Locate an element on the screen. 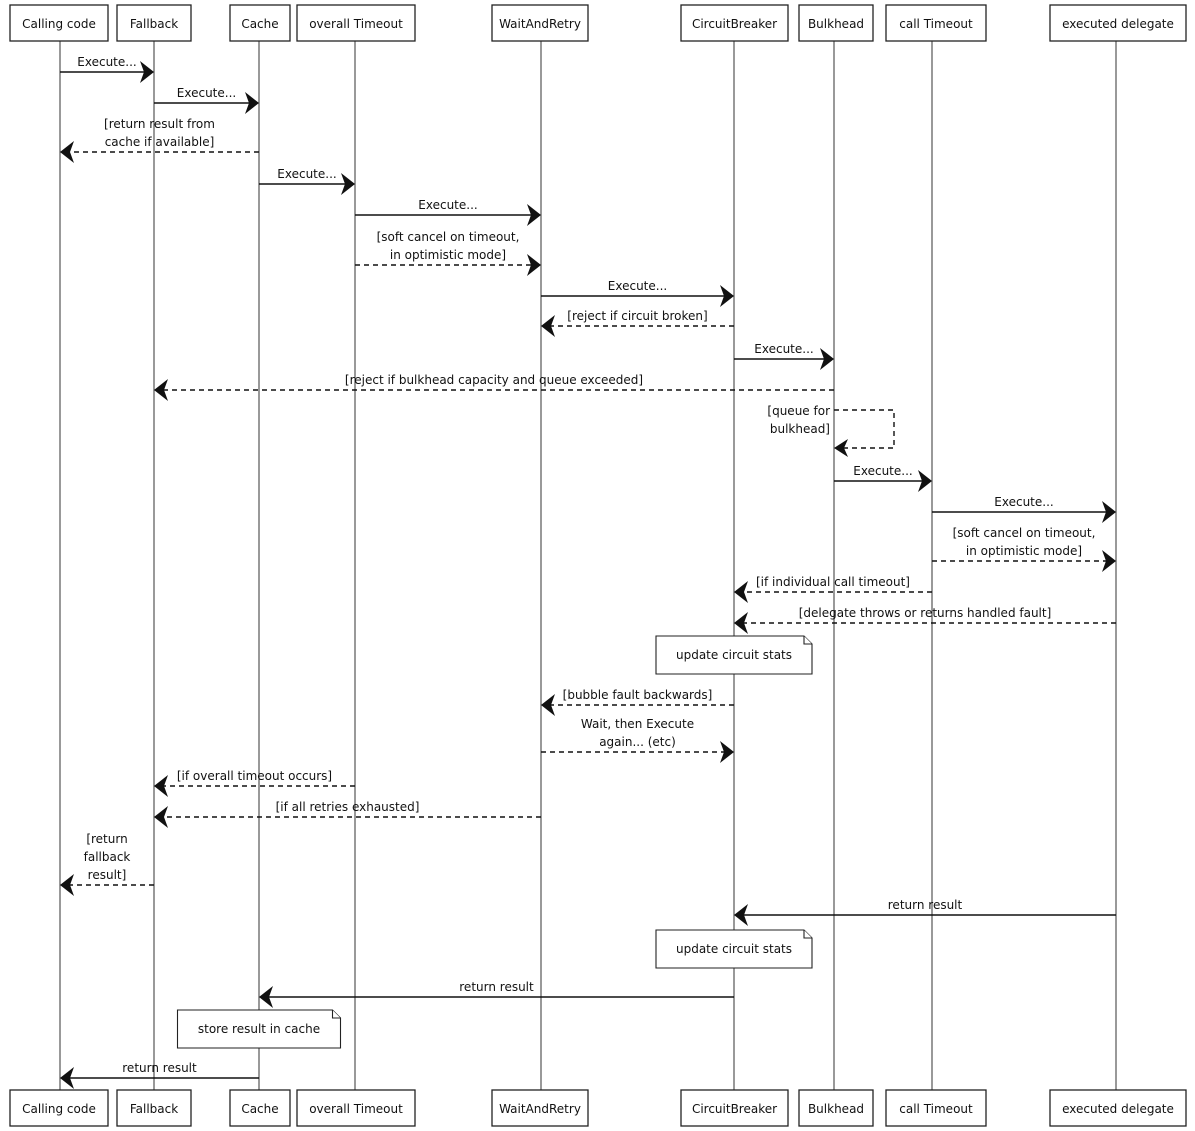 The height and width of the screenshot is (1131, 1195). participant-bottom: Cache is located at coordinates (260, 1108).